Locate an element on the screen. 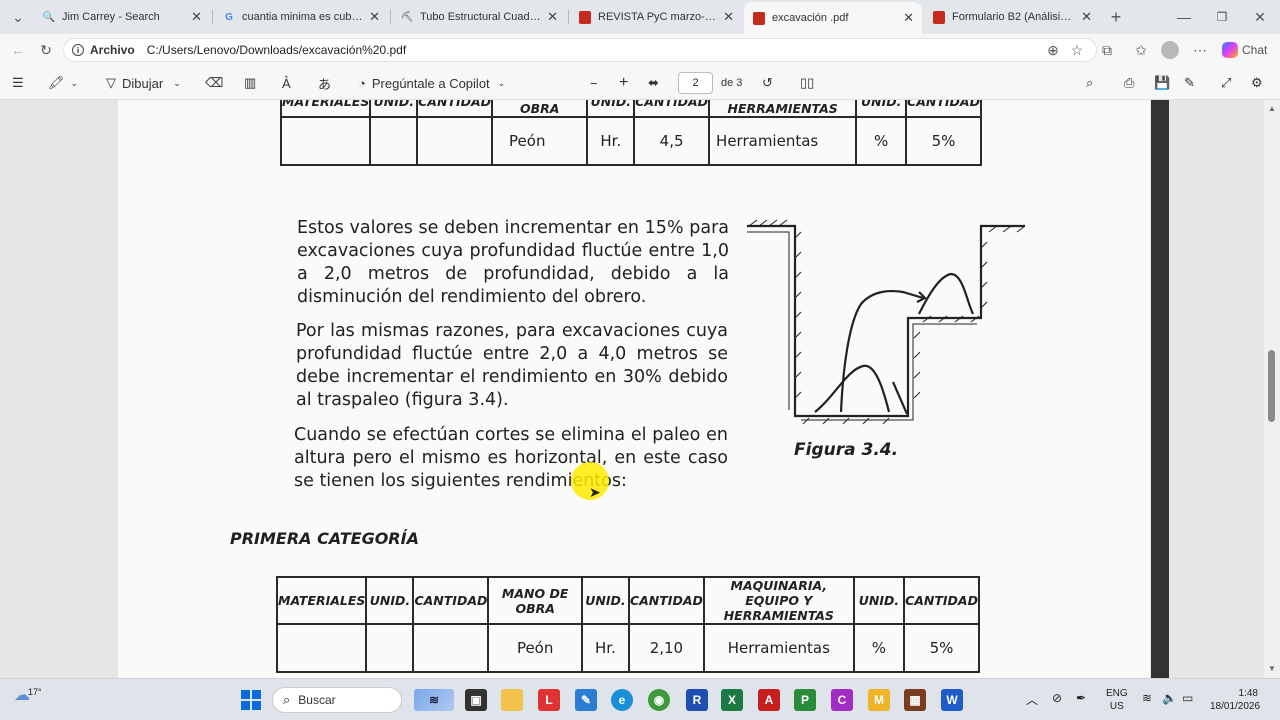 This screenshot has width=1280, height=720. clock-date: 18/01/2026 is located at coordinates (1235, 706).